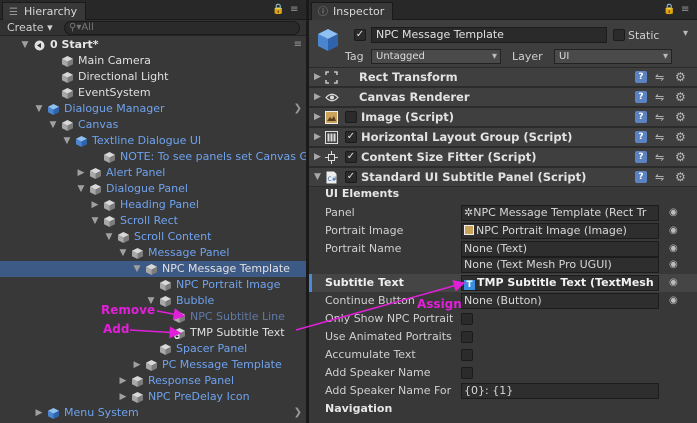 The height and width of the screenshot is (423, 697). What do you see at coordinates (30, 28) in the screenshot?
I see `create-button: Create ▾` at bounding box center [30, 28].